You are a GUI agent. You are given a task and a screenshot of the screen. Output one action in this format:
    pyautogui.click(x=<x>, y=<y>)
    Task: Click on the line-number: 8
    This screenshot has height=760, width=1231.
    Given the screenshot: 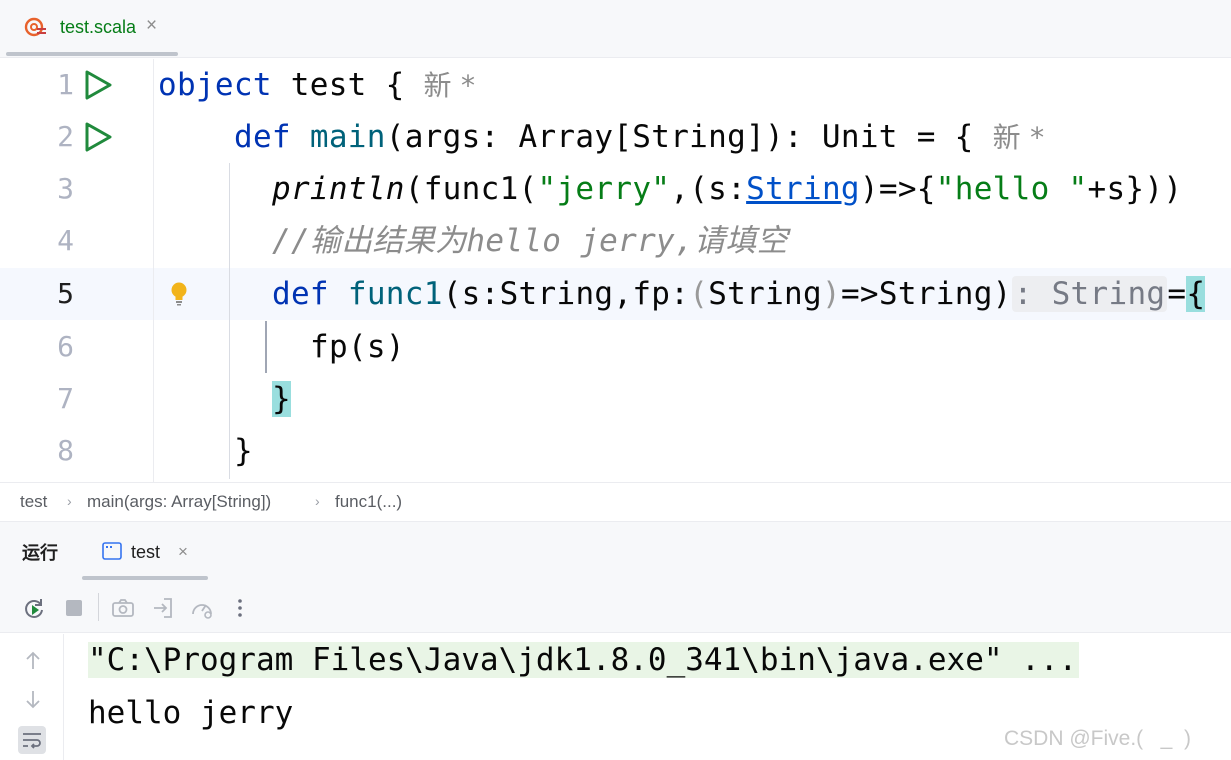 What is the action you would take?
    pyautogui.click(x=65, y=450)
    